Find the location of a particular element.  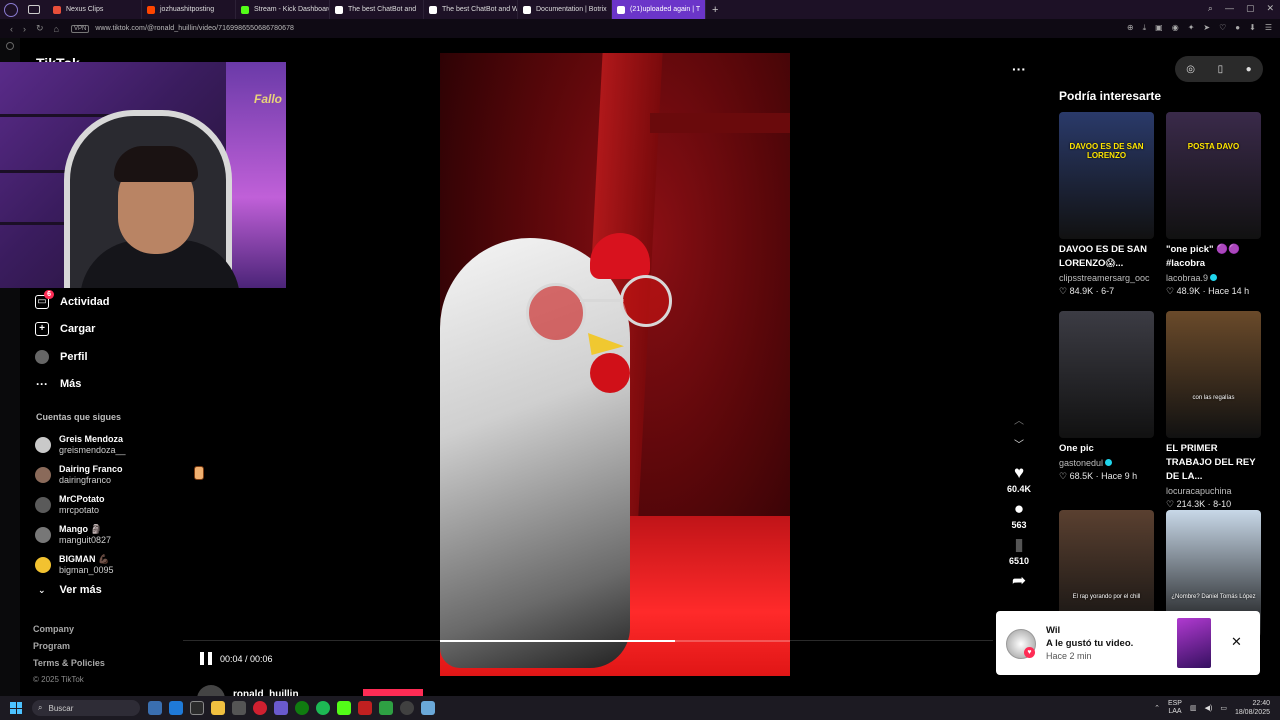

video-progress-bar is located at coordinates (615, 641).